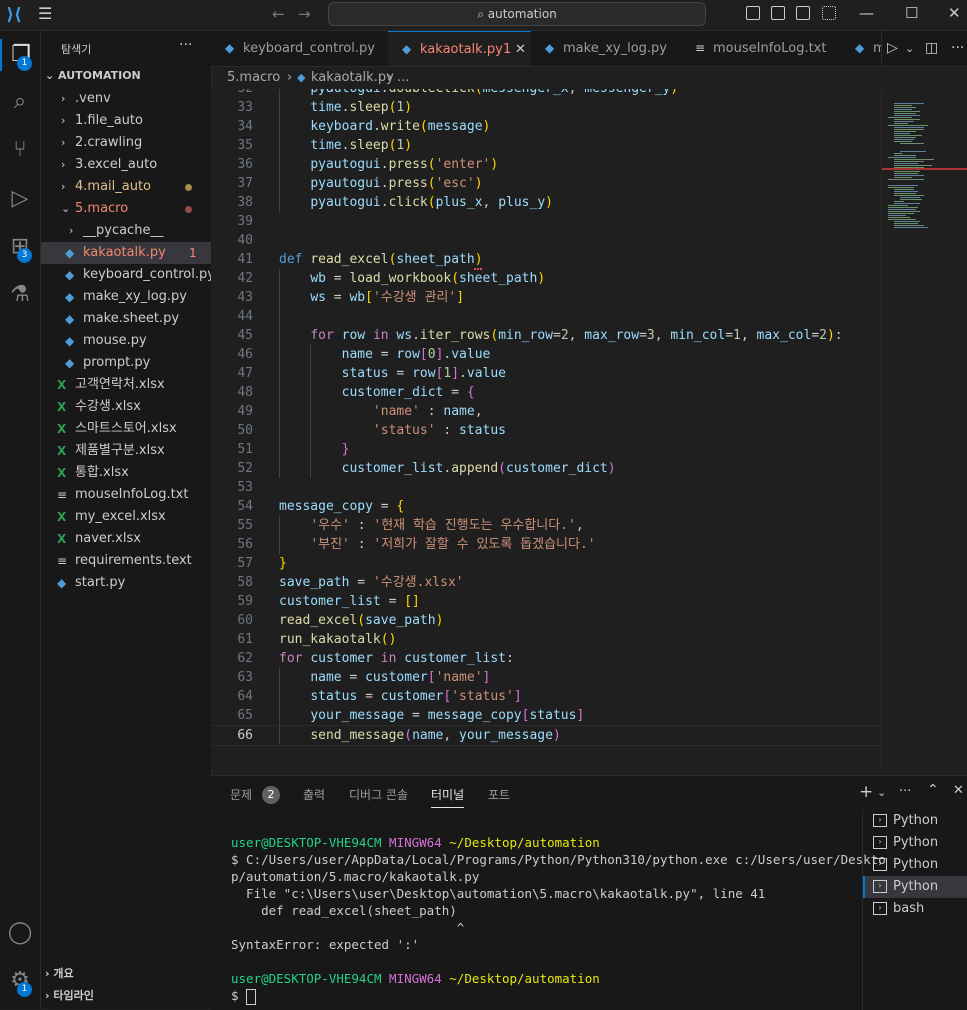 The image size is (967, 1010). What do you see at coordinates (546, 449) in the screenshot?
I see `code-line: 51 }` at bounding box center [546, 449].